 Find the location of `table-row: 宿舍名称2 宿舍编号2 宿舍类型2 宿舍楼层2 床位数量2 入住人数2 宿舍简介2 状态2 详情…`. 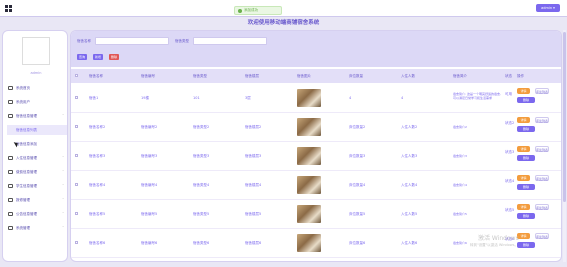

table-row: 宿舍名称2 宿舍编号2 宿舍类型2 宿舍楼层2 床位数量2 入住人数2 宿舍简介2 状态2 详情… is located at coordinates (316, 127).